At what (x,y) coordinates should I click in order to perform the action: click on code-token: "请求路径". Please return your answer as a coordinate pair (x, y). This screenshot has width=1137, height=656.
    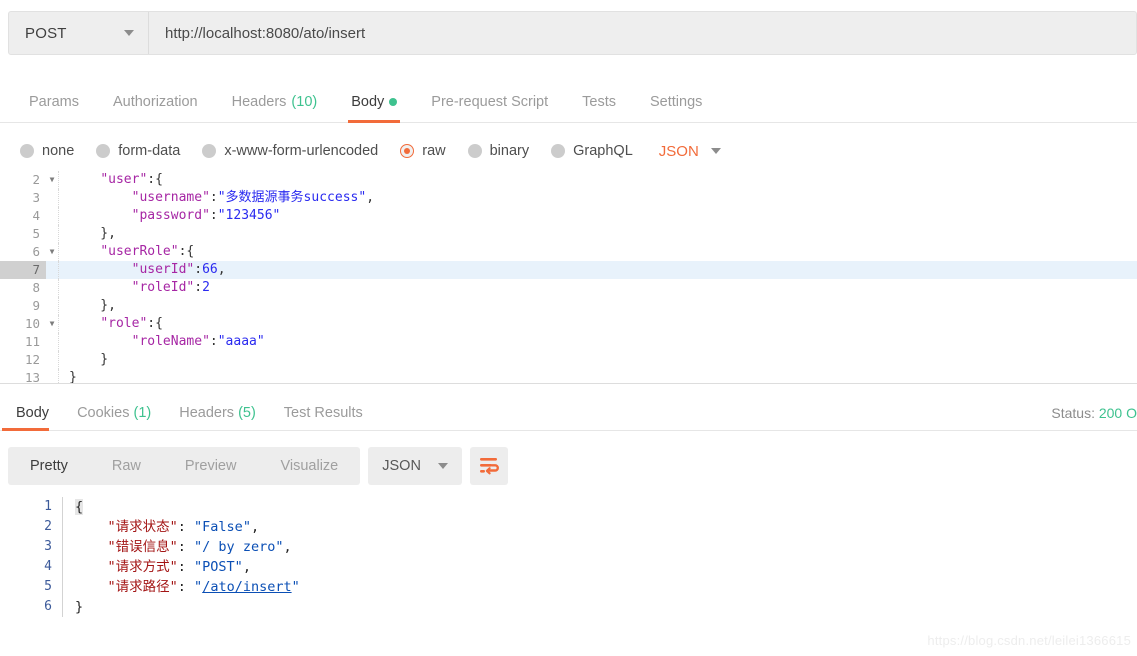
    Looking at the image, I should click on (142, 587).